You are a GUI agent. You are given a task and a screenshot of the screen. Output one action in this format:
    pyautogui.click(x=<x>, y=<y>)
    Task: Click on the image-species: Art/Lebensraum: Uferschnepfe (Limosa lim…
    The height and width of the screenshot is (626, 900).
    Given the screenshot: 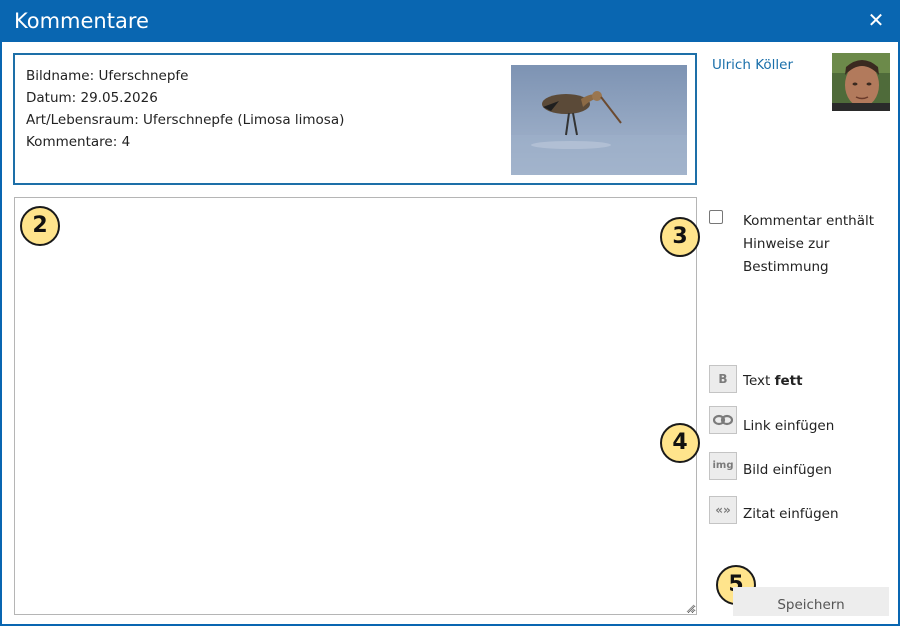 What is the action you would take?
    pyautogui.click(x=185, y=120)
    